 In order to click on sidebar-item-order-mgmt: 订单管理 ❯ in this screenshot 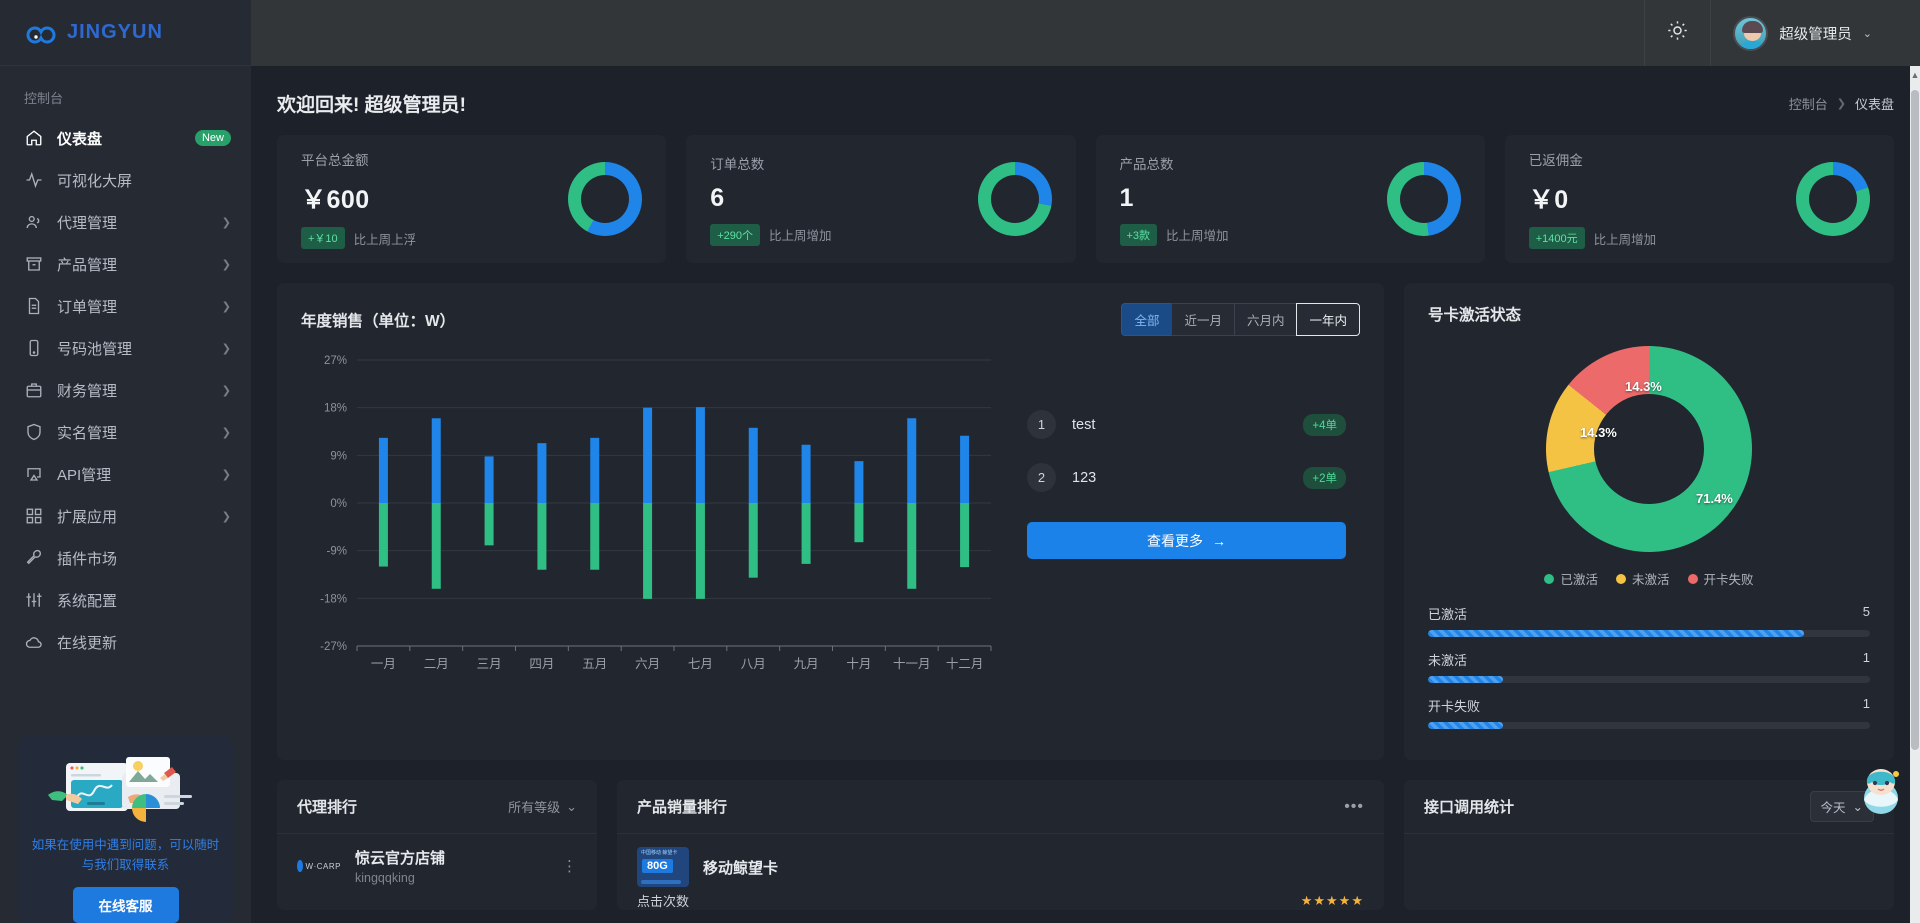, I will do `click(125, 306)`.